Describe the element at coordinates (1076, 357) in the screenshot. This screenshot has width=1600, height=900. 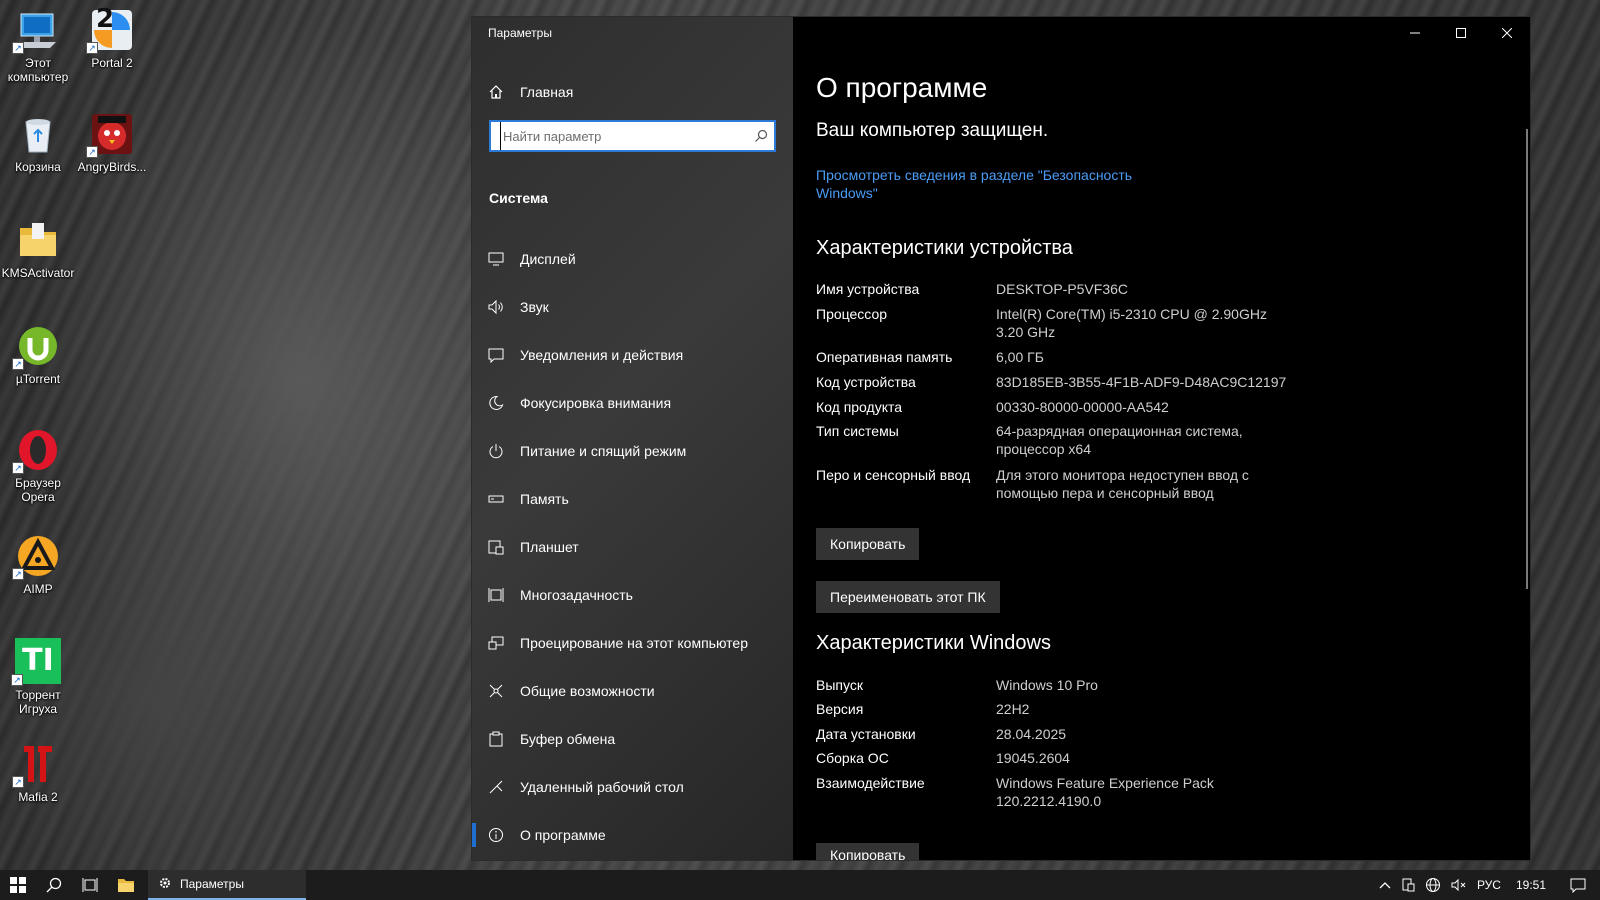
I see `spec-row: Оперативная память 6,00 ГБ` at that location.